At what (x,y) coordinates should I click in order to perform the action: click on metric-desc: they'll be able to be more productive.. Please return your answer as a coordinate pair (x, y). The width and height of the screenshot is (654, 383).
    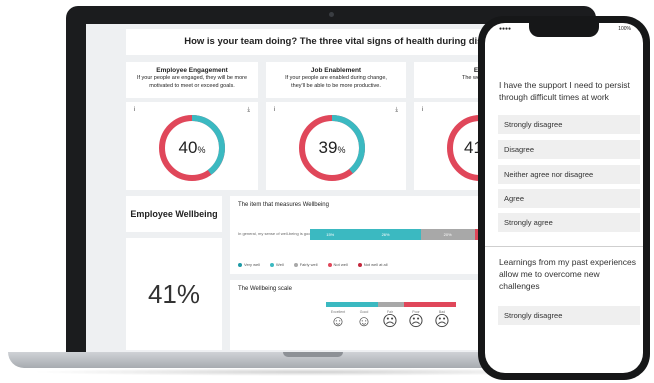
    Looking at the image, I should click on (336, 86).